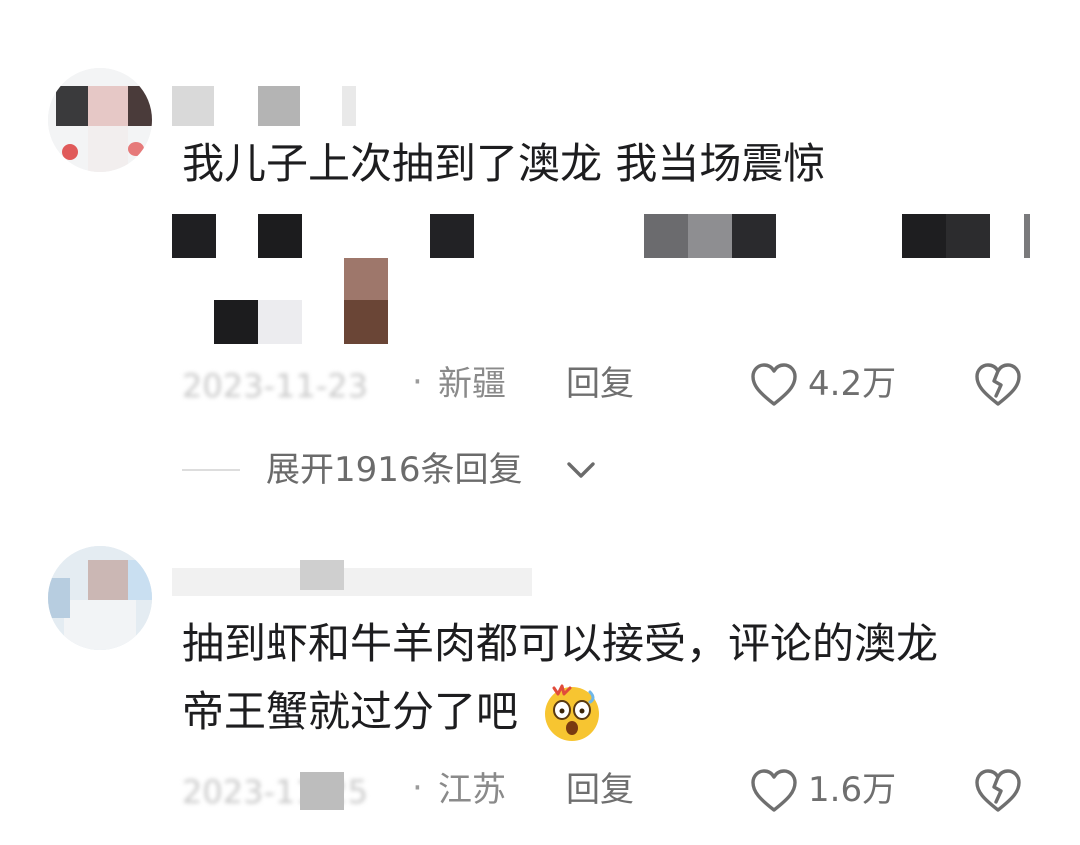 The width and height of the screenshot is (1080, 845). I want to click on comment-meta: 2023-11-25 · 江苏 回复 1.6万, so click(612, 791).